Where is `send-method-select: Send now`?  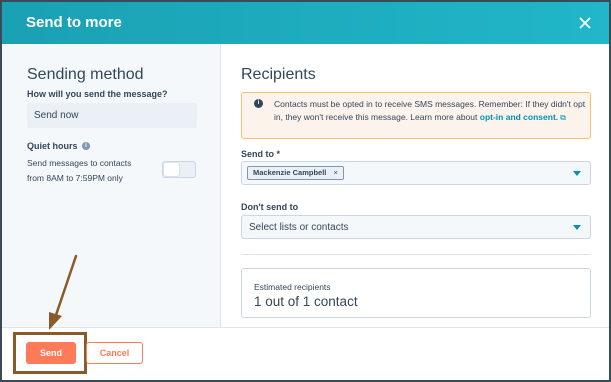 send-method-select: Send now is located at coordinates (112, 115).